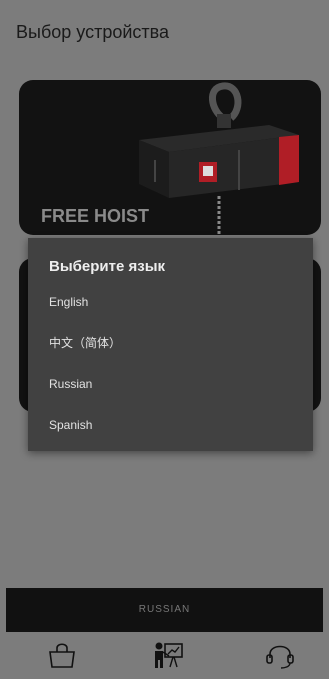  What do you see at coordinates (219, 158) in the screenshot?
I see `hoist-image` at bounding box center [219, 158].